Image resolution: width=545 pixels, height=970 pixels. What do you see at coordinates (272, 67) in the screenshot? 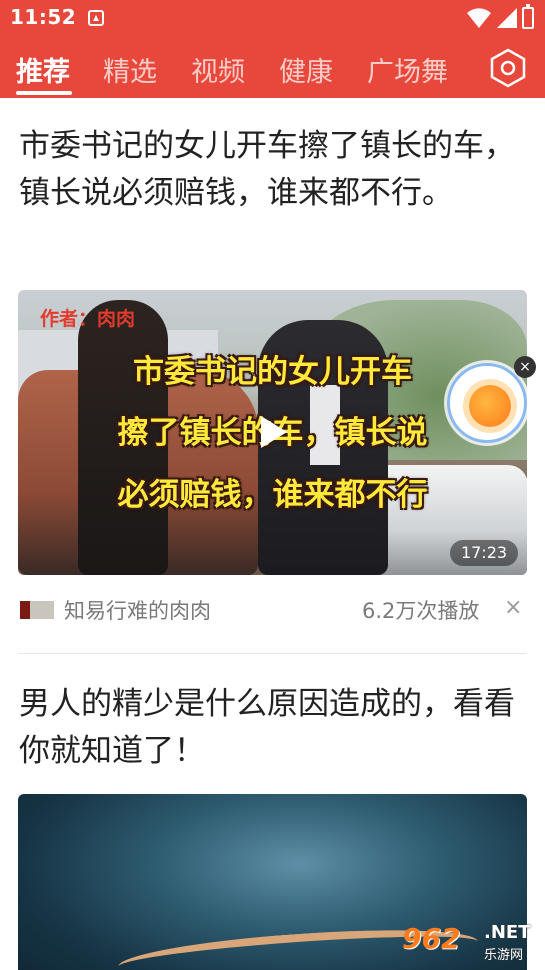
I see `top-nav: 推荐 精选 视频 健康 广场舞` at bounding box center [272, 67].